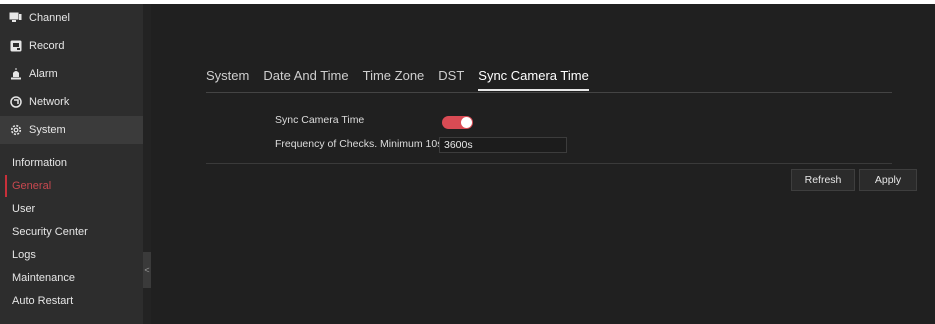  What do you see at coordinates (71, 102) in the screenshot?
I see `sidebar-item-network: Network` at bounding box center [71, 102].